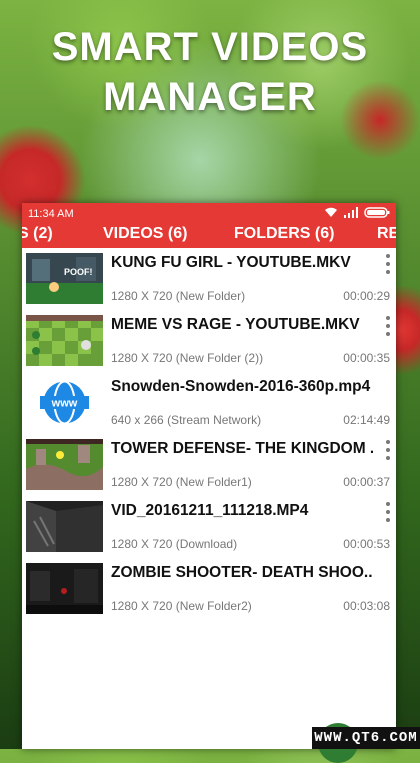 The image size is (420, 763). I want to click on headline-line-1: SMART VIDEOS, so click(210, 47).